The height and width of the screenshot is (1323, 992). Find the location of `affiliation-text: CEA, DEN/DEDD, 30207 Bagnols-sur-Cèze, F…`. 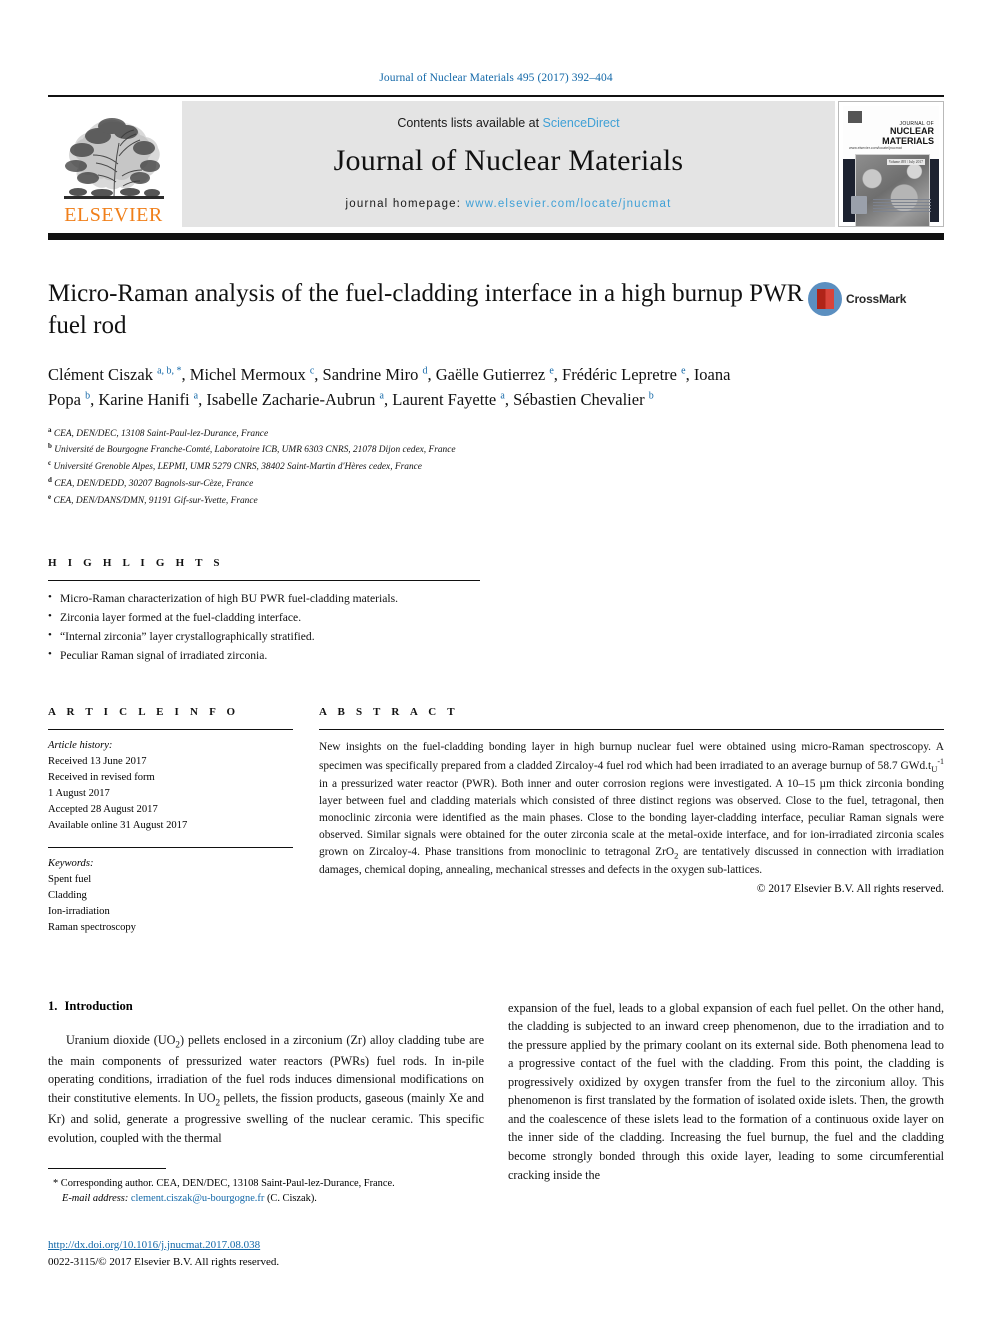

affiliation-text: CEA, DEN/DEDD, 30207 Bagnols-sur-Cèze, F… is located at coordinates (154, 484).